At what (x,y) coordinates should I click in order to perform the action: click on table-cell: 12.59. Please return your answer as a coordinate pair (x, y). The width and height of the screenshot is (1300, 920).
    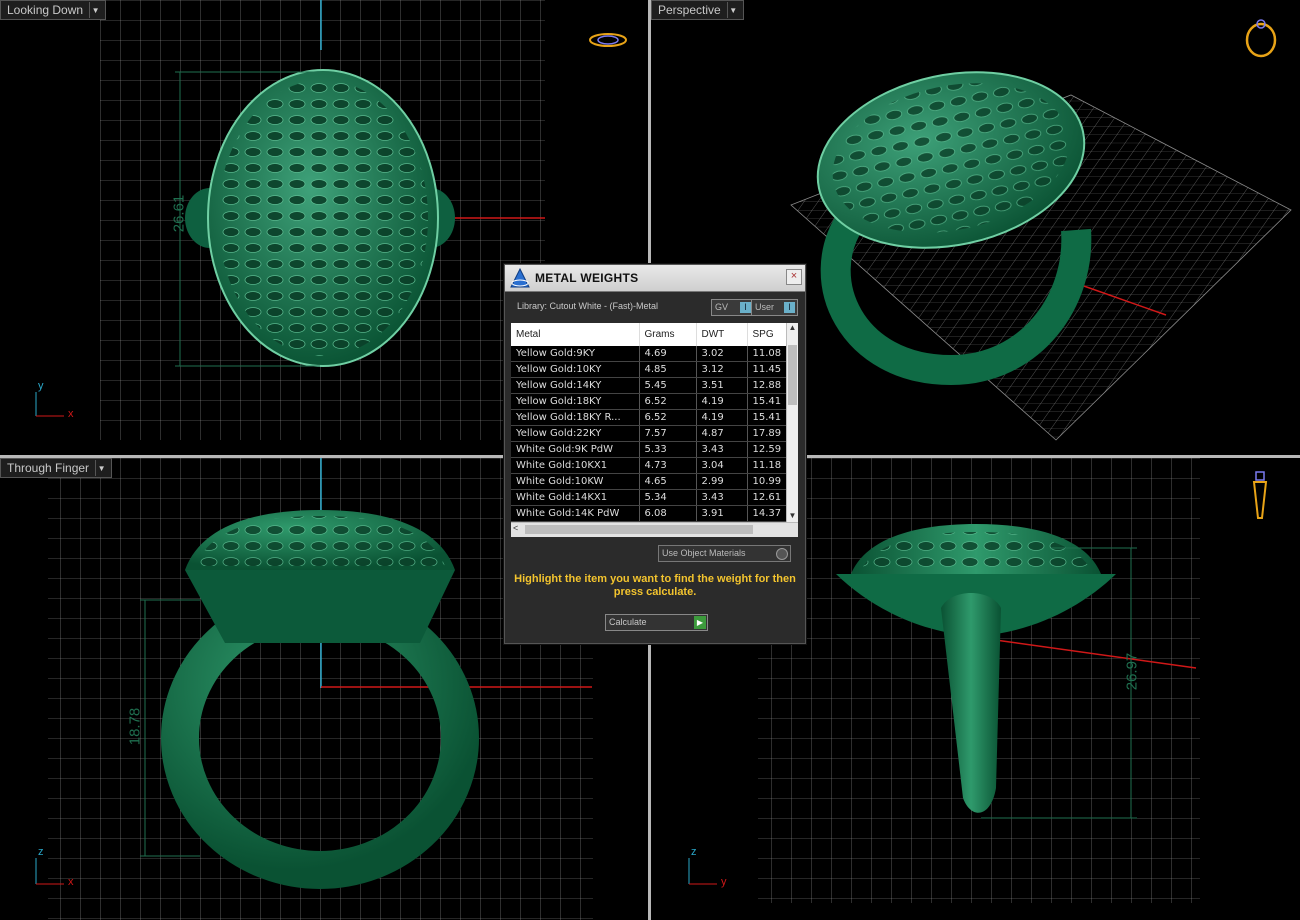
    Looking at the image, I should click on (767, 449).